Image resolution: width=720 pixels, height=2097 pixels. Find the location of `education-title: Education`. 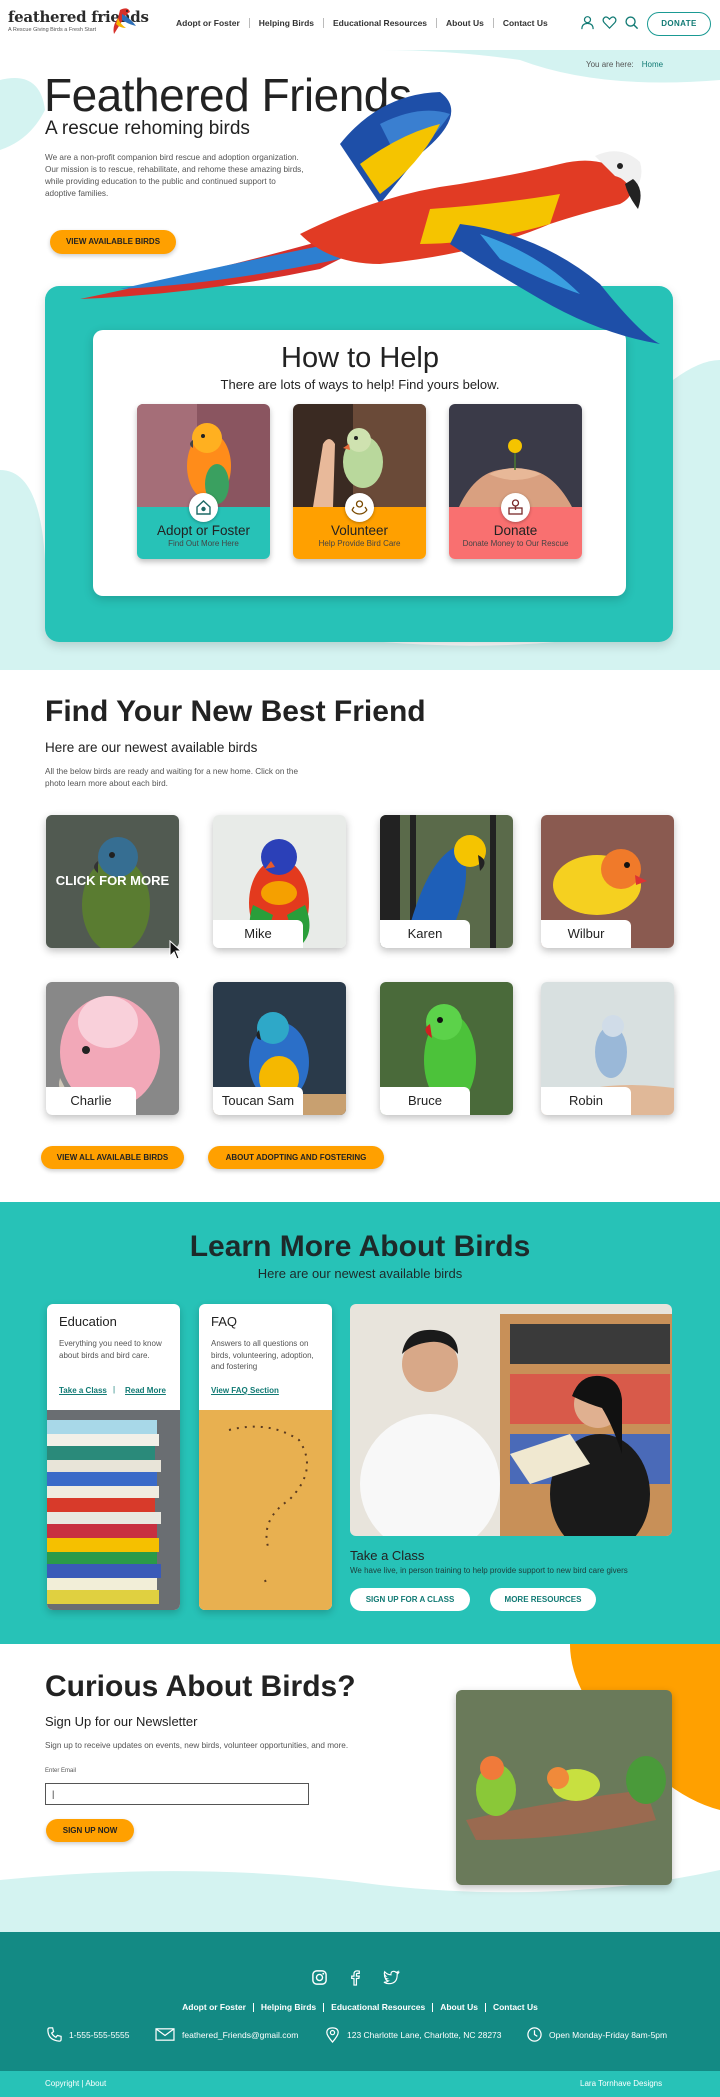

education-title: Education is located at coordinates (88, 1321).